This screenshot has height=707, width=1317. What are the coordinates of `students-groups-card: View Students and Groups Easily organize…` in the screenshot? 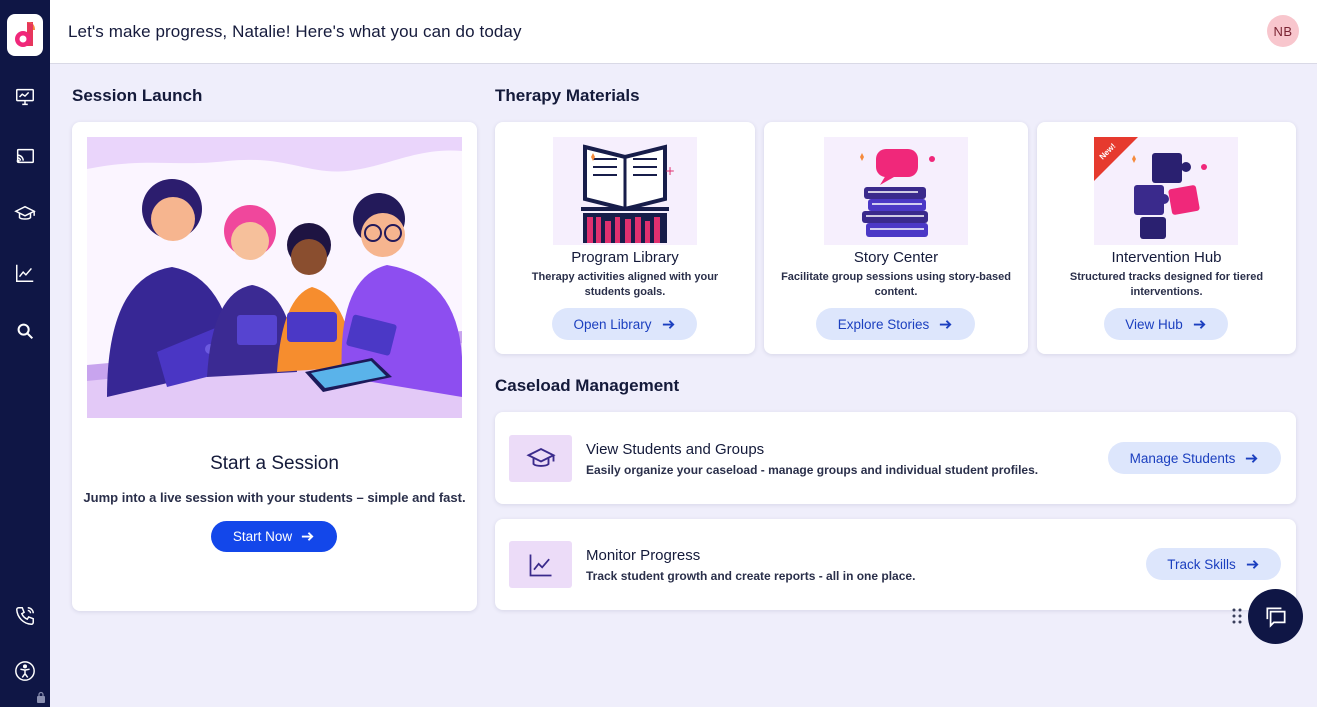 It's located at (895, 458).